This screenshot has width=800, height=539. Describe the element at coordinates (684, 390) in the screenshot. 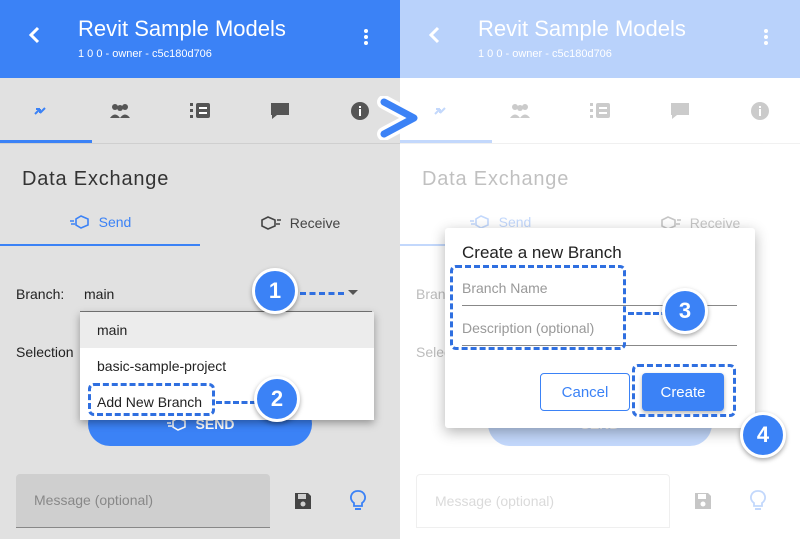

I see `highlight-create-button` at that location.